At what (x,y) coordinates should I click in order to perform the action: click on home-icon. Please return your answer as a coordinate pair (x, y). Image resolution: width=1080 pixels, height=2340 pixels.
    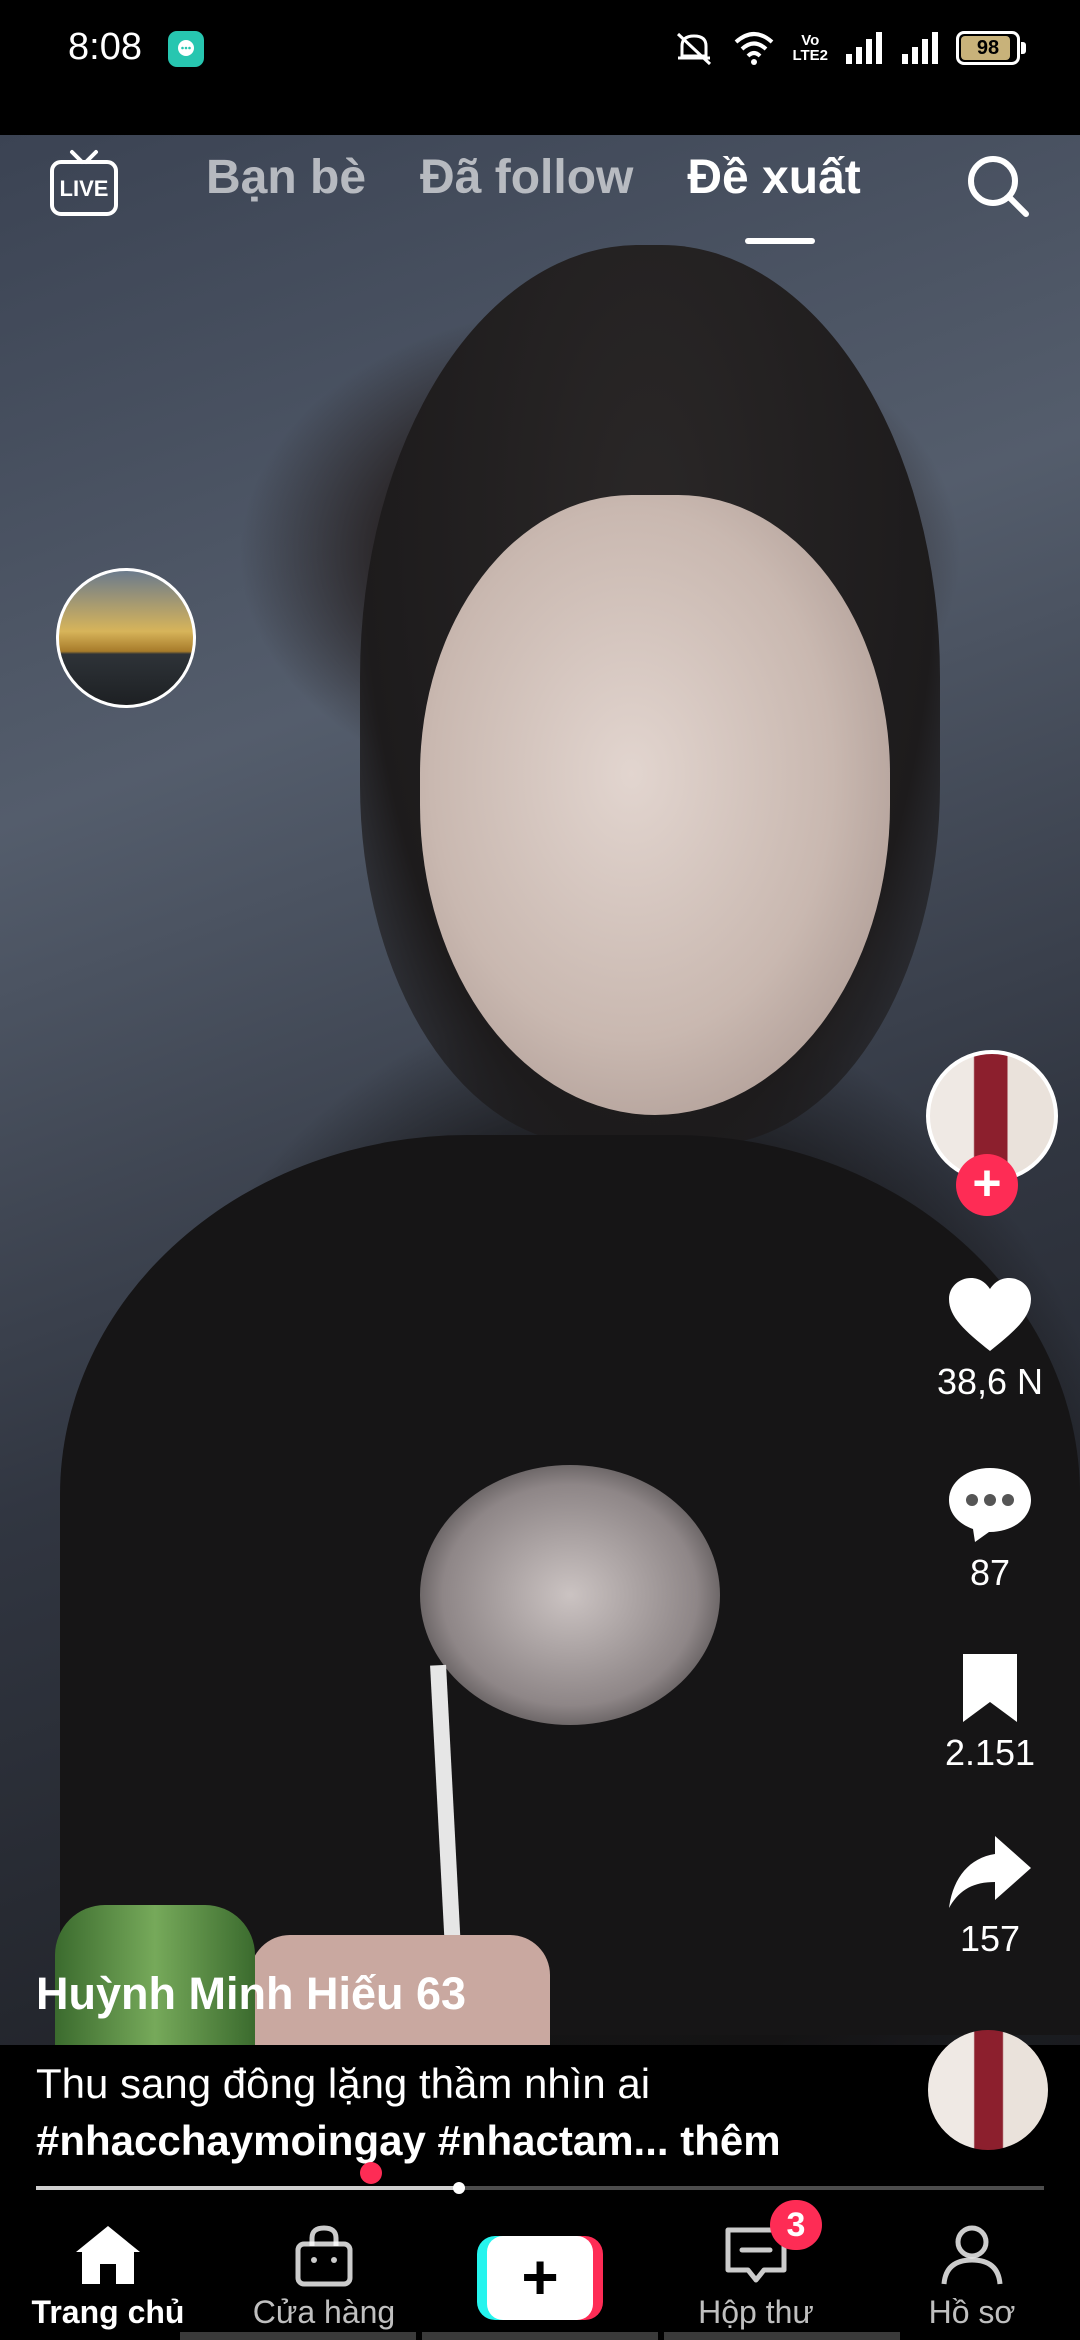
    Looking at the image, I should click on (108, 2255).